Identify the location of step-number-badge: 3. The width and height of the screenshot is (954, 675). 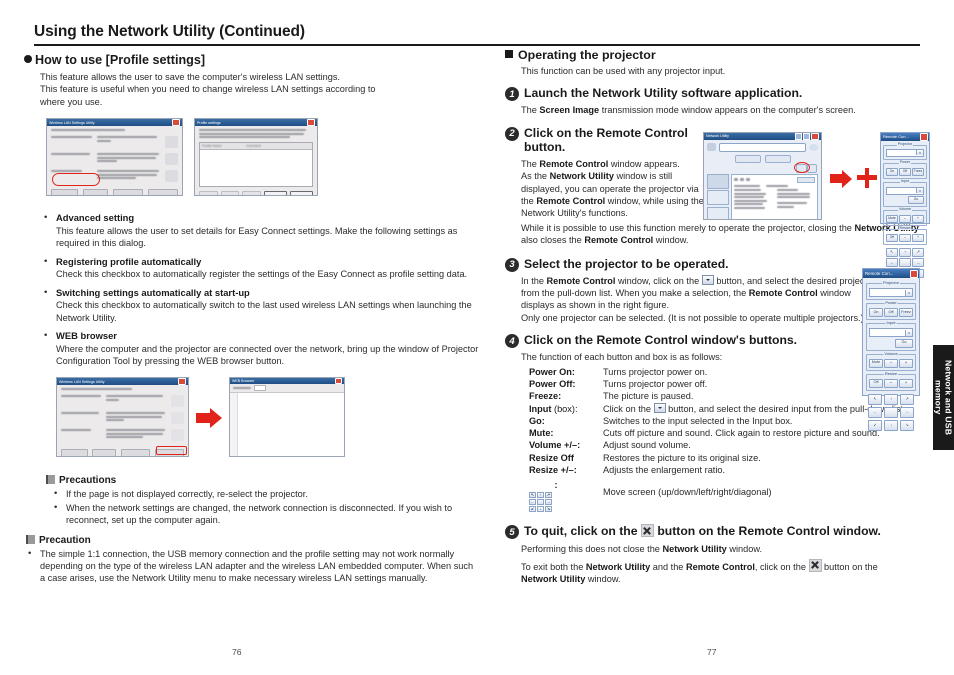
(512, 264).